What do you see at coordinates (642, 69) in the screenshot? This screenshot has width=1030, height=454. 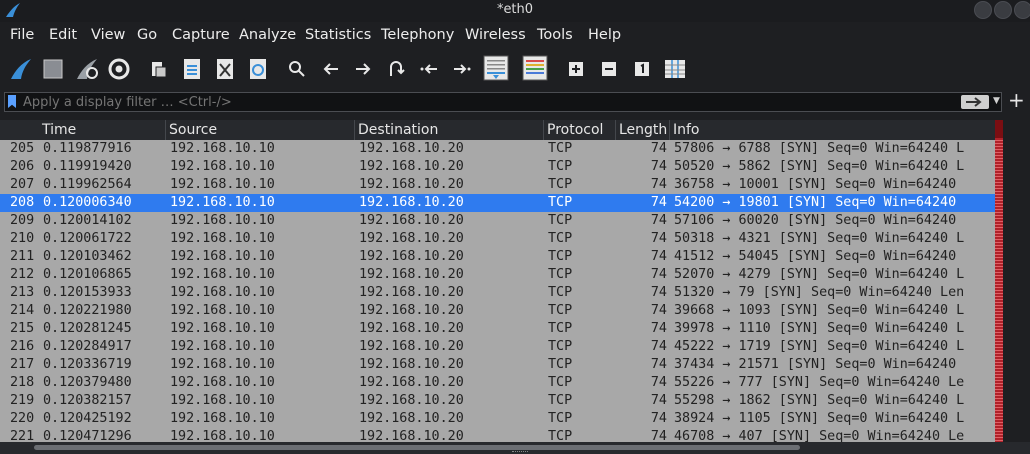 I see `normal-size-icon` at bounding box center [642, 69].